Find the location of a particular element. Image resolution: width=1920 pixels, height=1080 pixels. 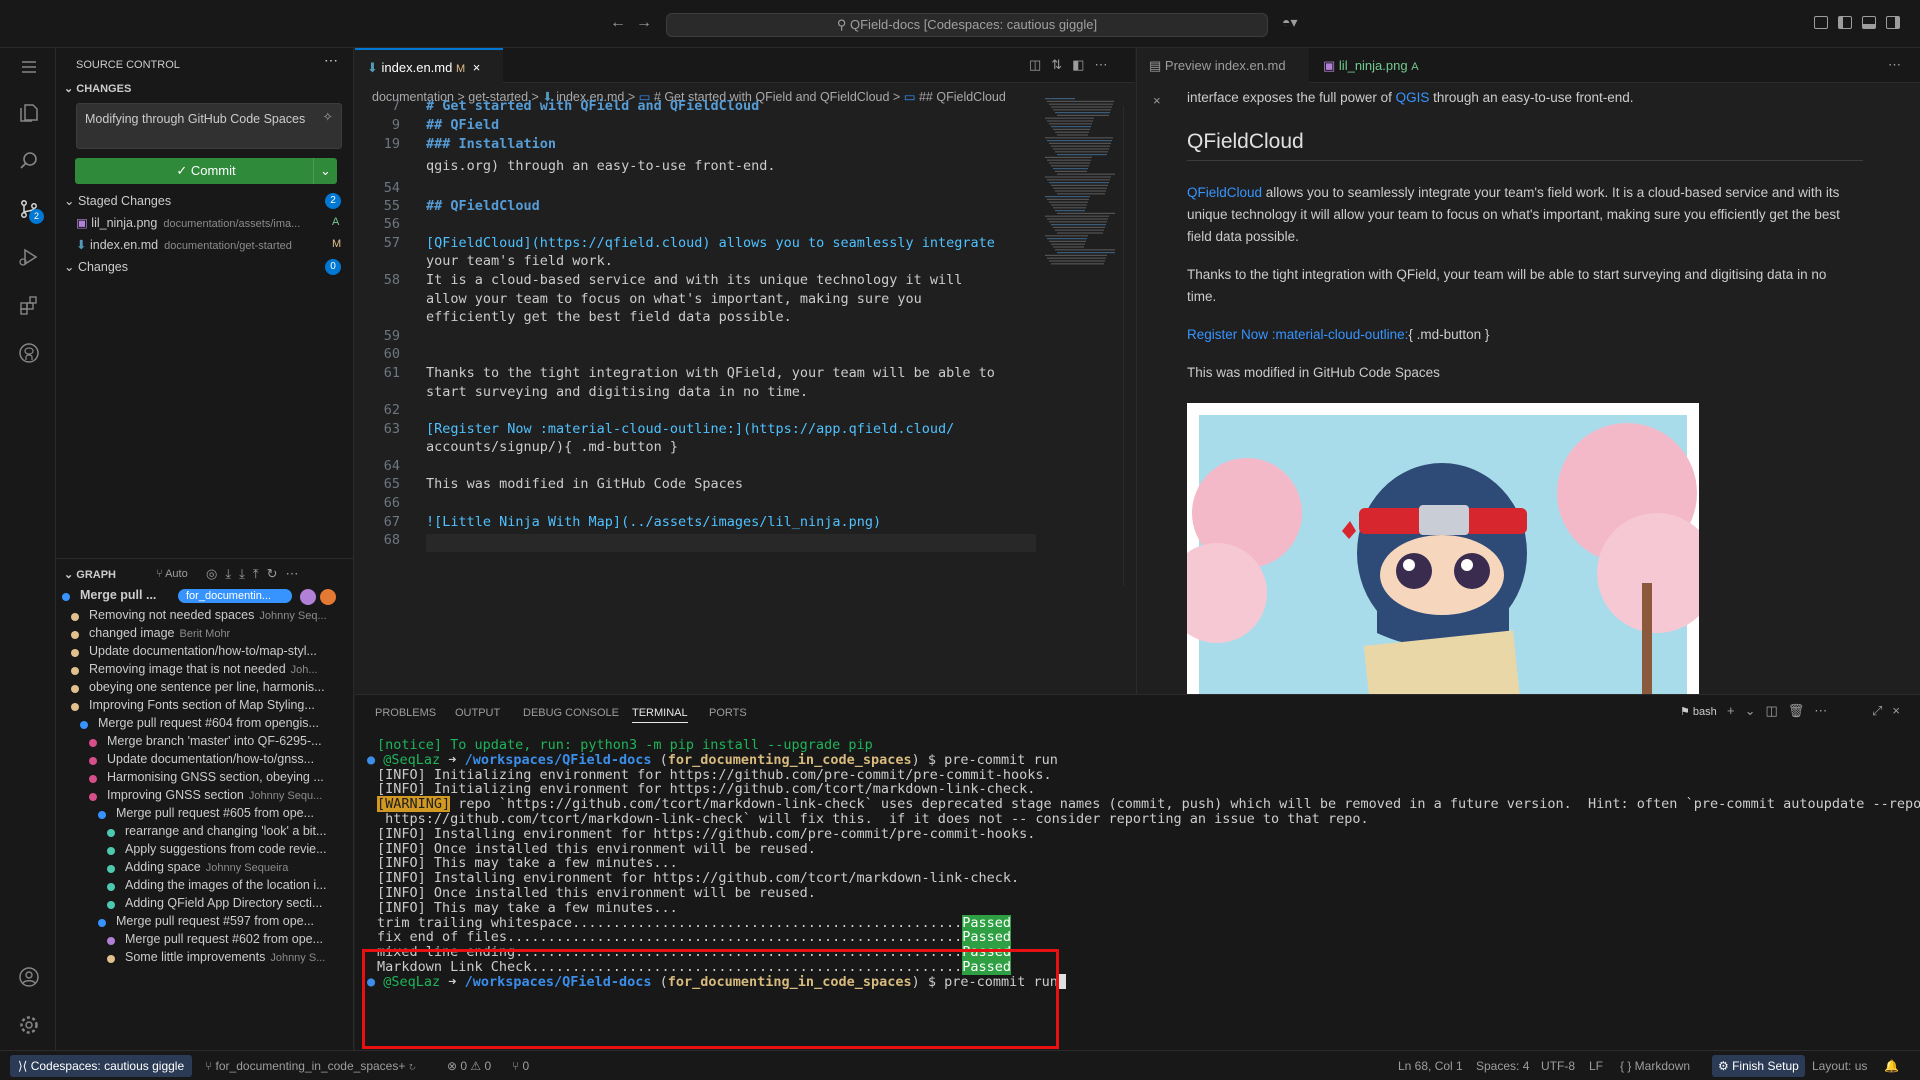

tab-lil-ninja: ▣ lil_ninja.png A is located at coordinates (1376, 65).